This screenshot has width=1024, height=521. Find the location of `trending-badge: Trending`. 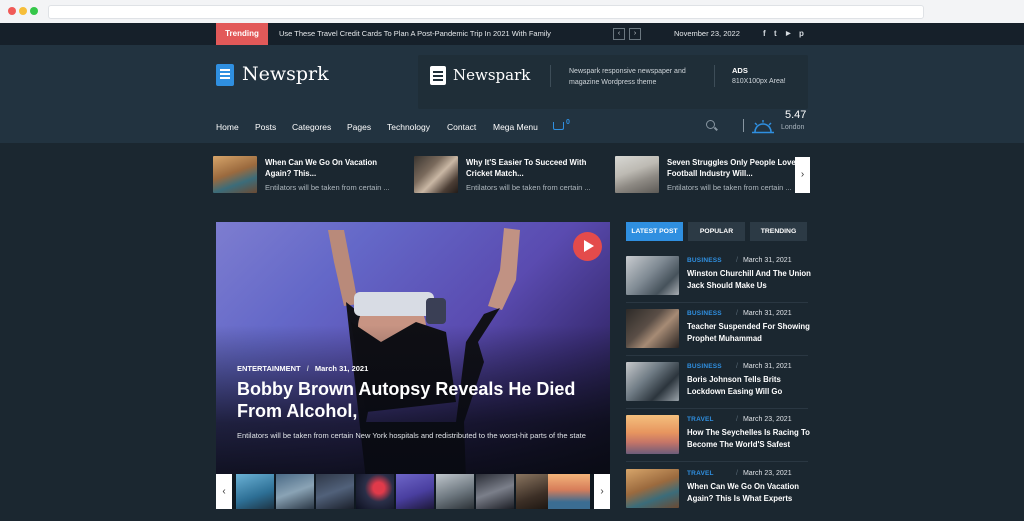

trending-badge: Trending is located at coordinates (242, 34).